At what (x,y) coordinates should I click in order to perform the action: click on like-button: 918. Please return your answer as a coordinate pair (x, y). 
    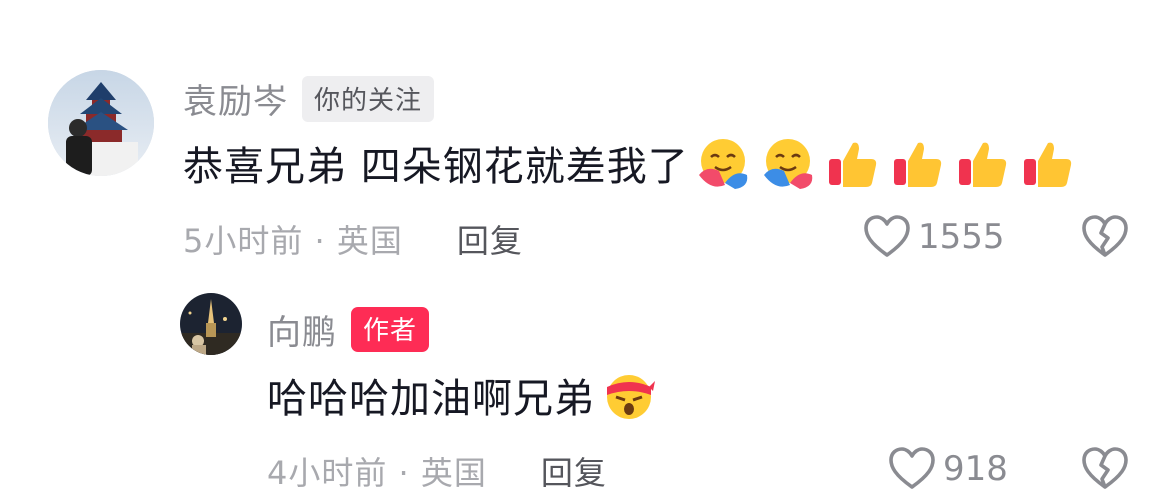
    Looking at the image, I should click on (947, 469).